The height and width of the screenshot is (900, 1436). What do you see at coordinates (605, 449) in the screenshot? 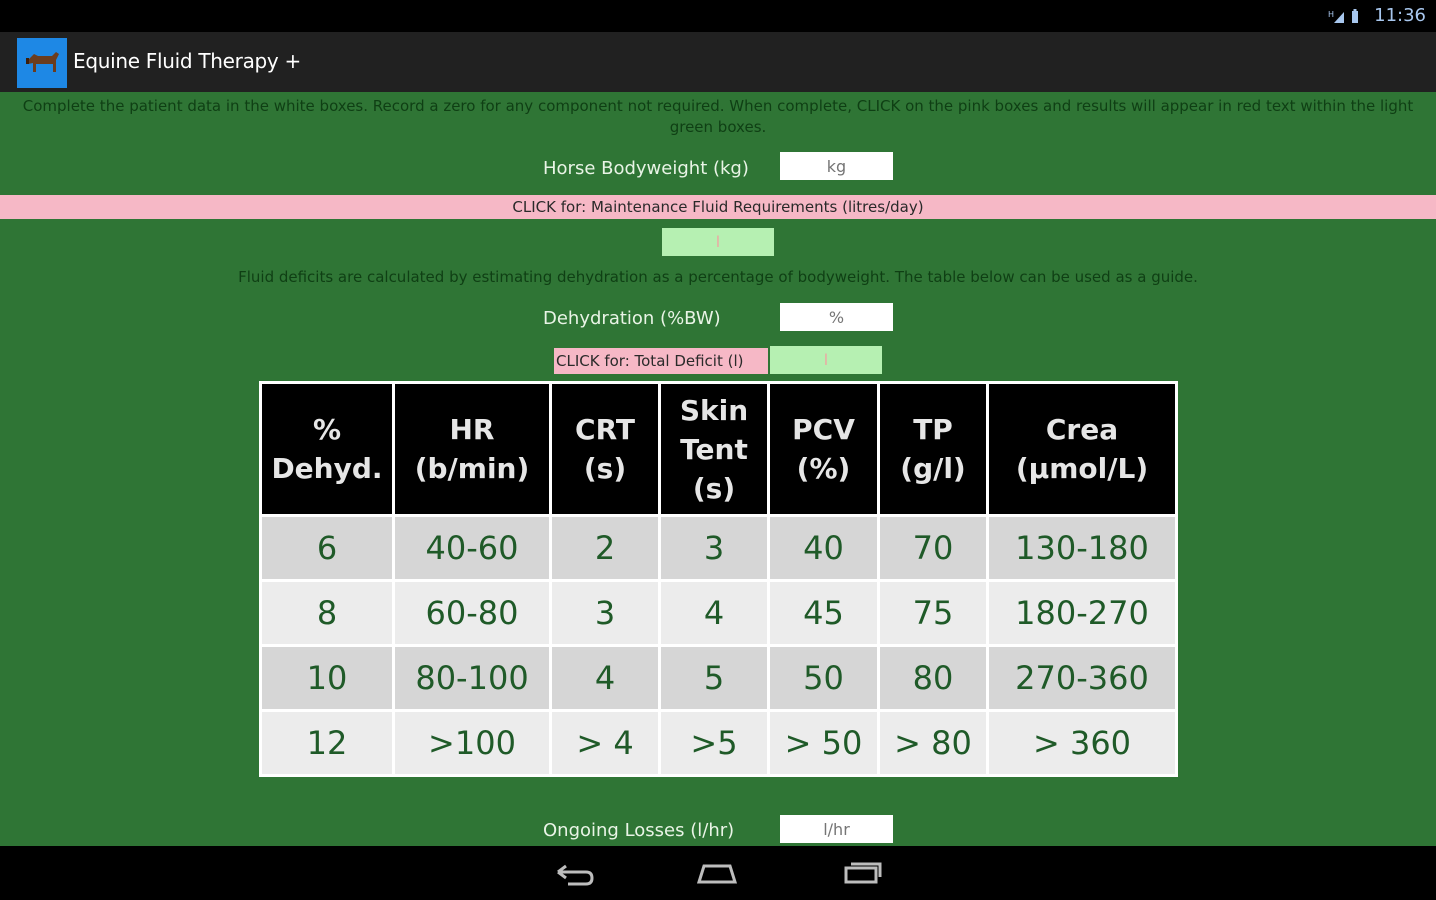
I see `header-crt: CRT (s)` at bounding box center [605, 449].